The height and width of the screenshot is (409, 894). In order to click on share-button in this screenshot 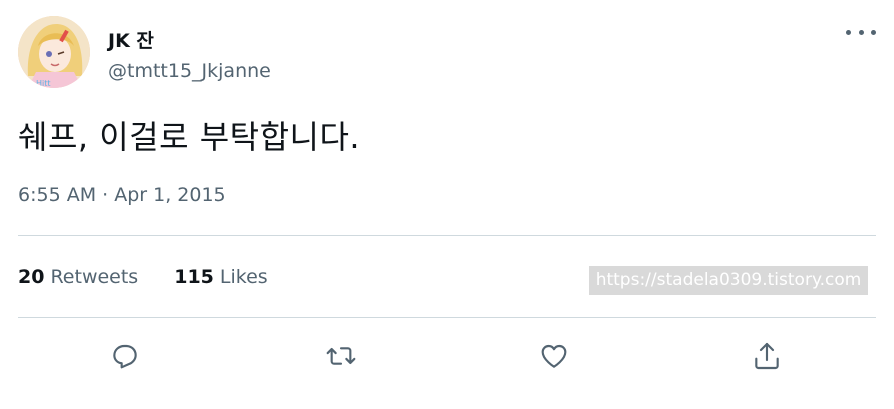, I will do `click(767, 356)`.